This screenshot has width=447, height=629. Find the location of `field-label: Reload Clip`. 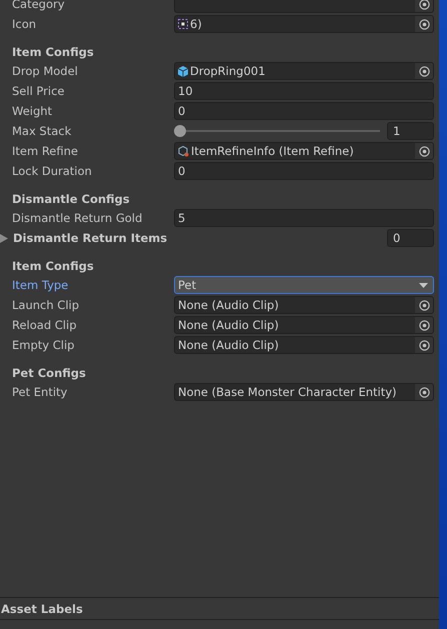

field-label: Reload Clip is located at coordinates (45, 325).